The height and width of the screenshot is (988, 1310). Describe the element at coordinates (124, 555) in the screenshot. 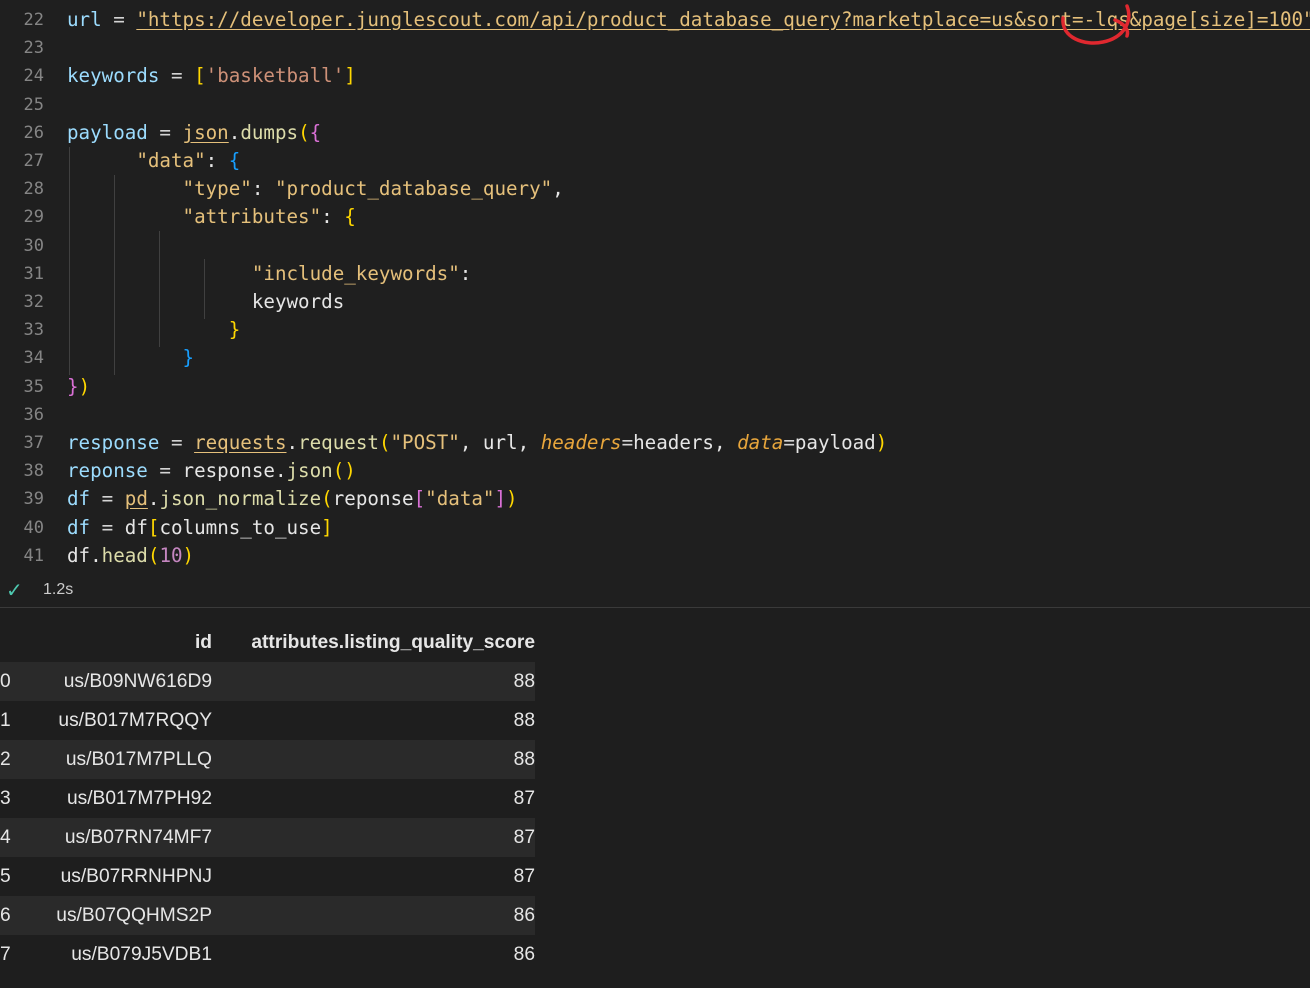

I see `code-token: head` at that location.